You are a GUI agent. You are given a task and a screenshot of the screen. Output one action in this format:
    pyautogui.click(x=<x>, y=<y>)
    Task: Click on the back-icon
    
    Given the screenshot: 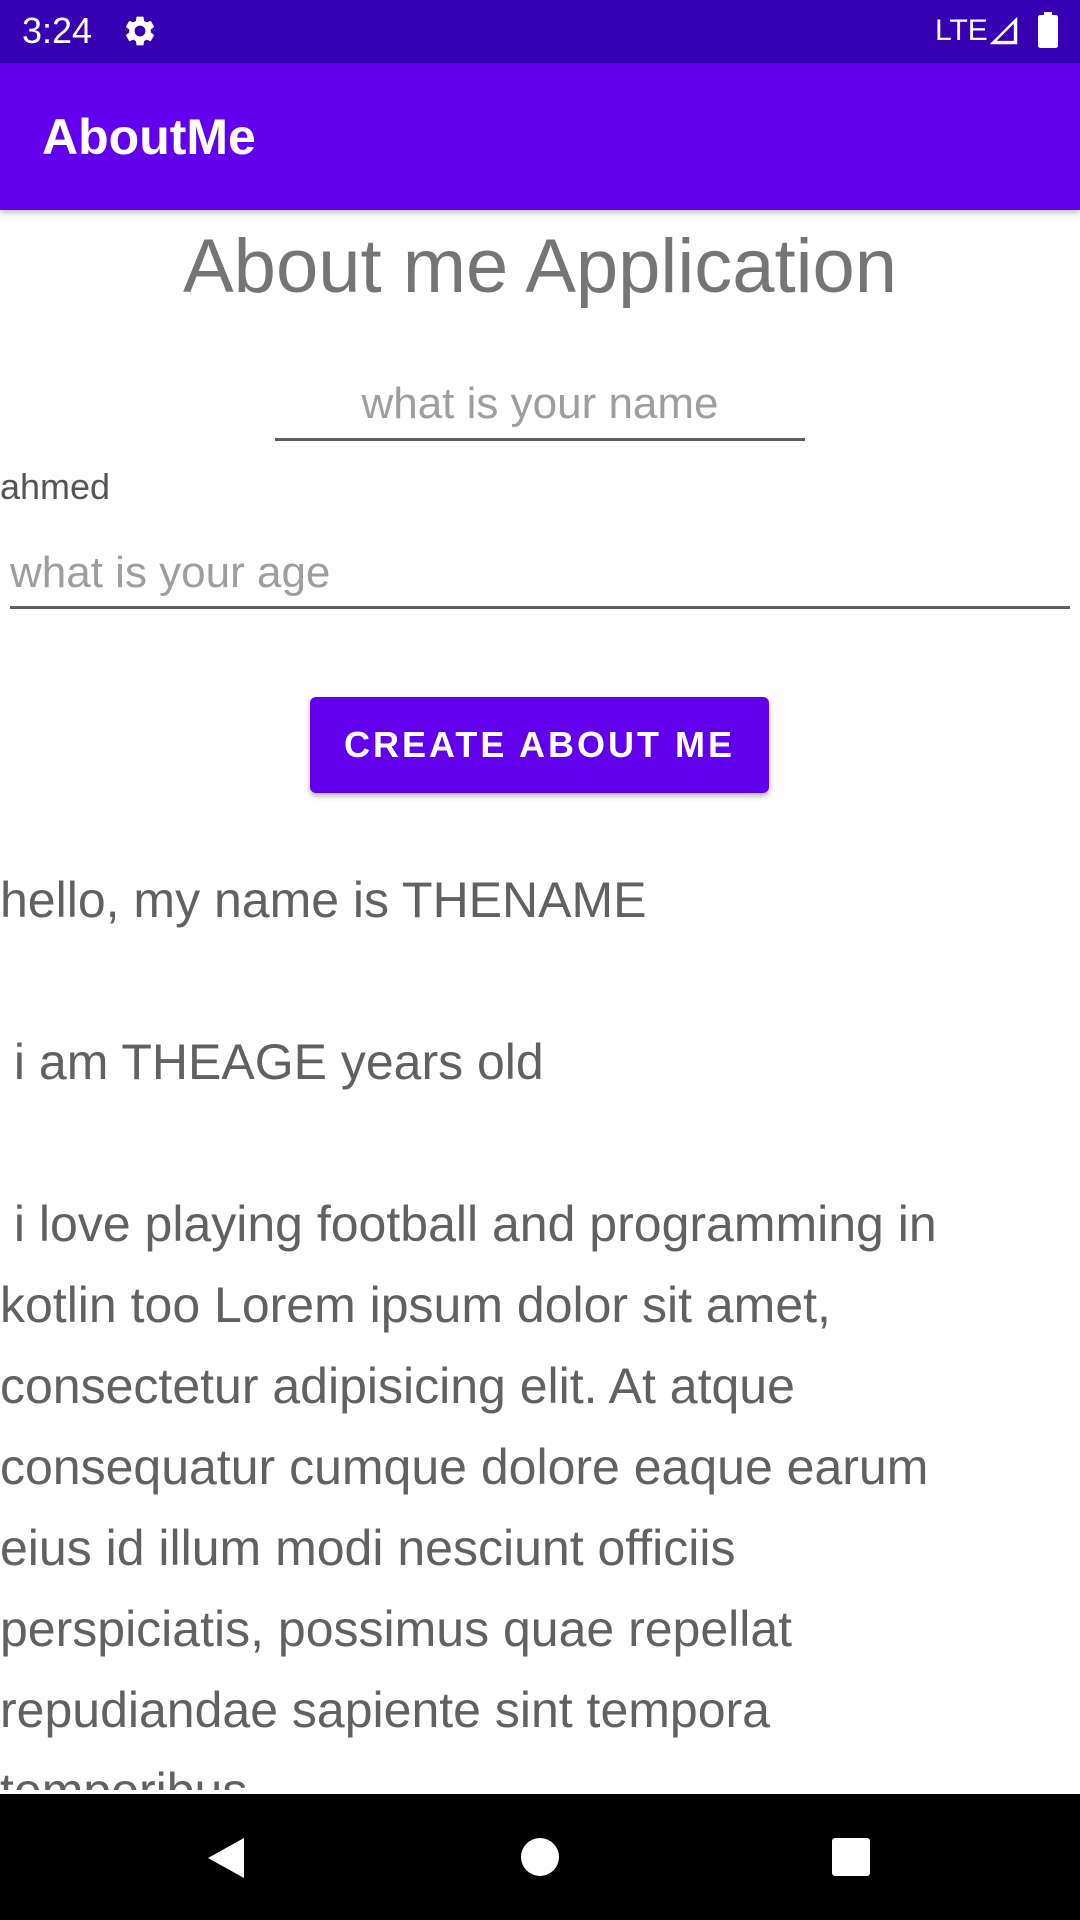 What is the action you would take?
    pyautogui.click(x=225, y=1858)
    